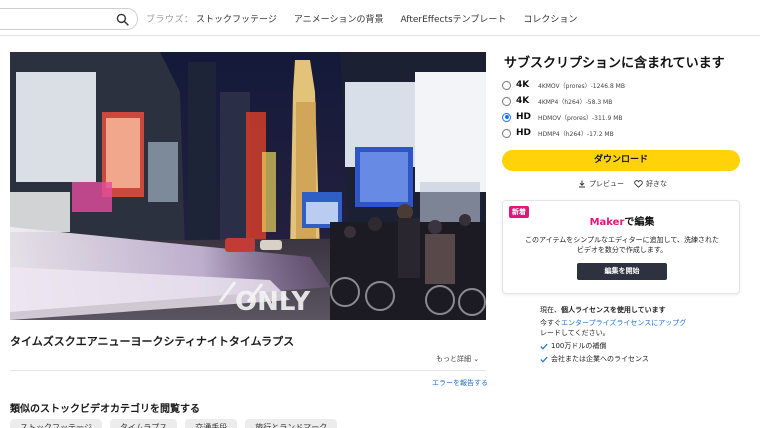 The image size is (760, 428). What do you see at coordinates (656, 184) in the screenshot?
I see `favorite-label: 好きな` at bounding box center [656, 184].